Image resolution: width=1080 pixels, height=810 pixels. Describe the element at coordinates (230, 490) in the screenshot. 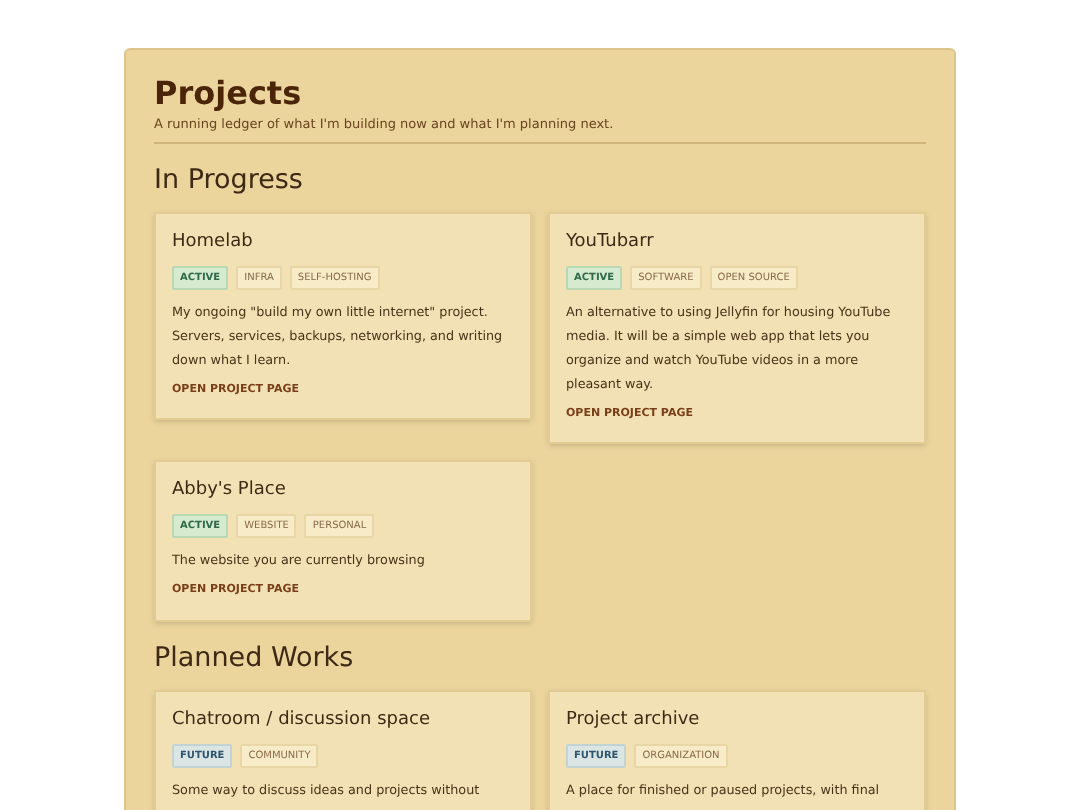

I see `project-title: Abby's Place` at that location.